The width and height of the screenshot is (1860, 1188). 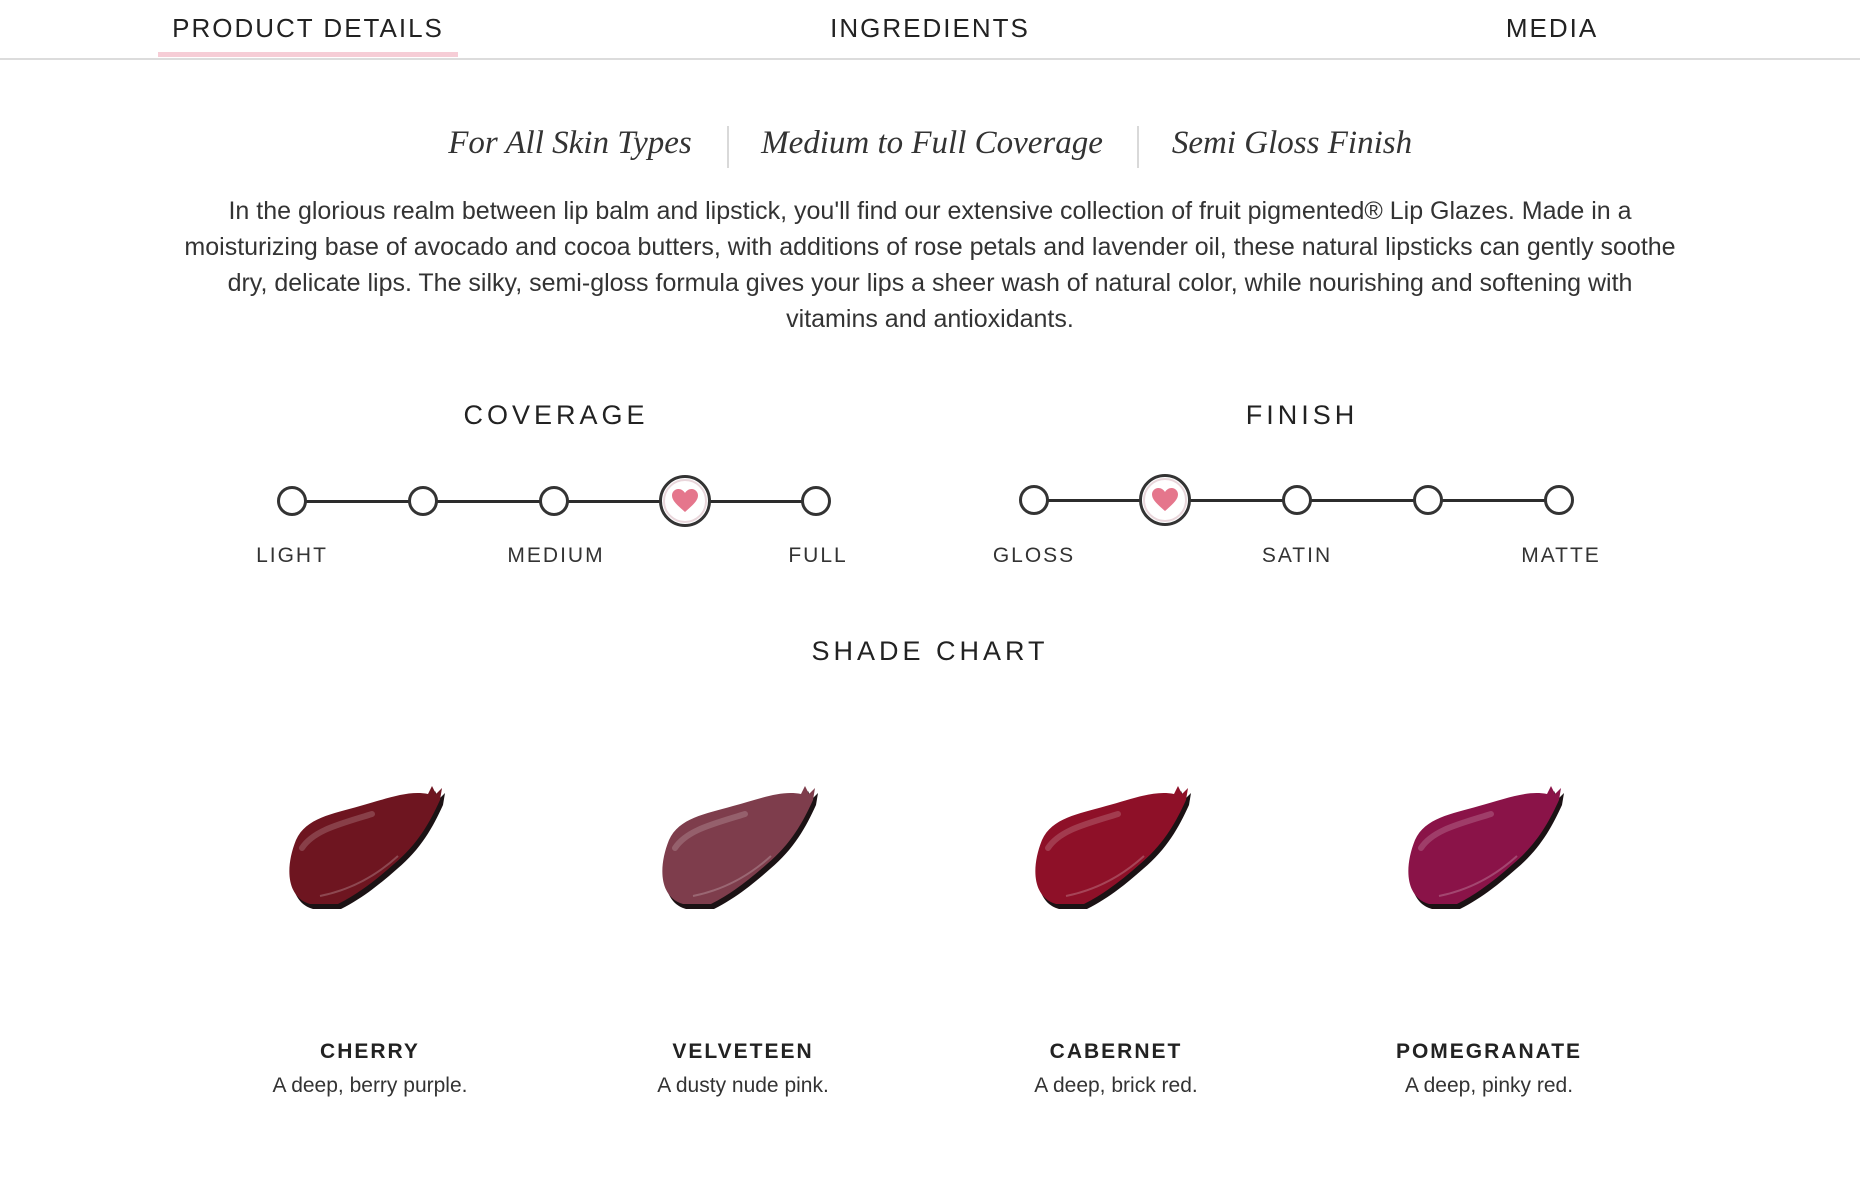 I want to click on tab-ingredients: INGREDIENTS, so click(x=930, y=28).